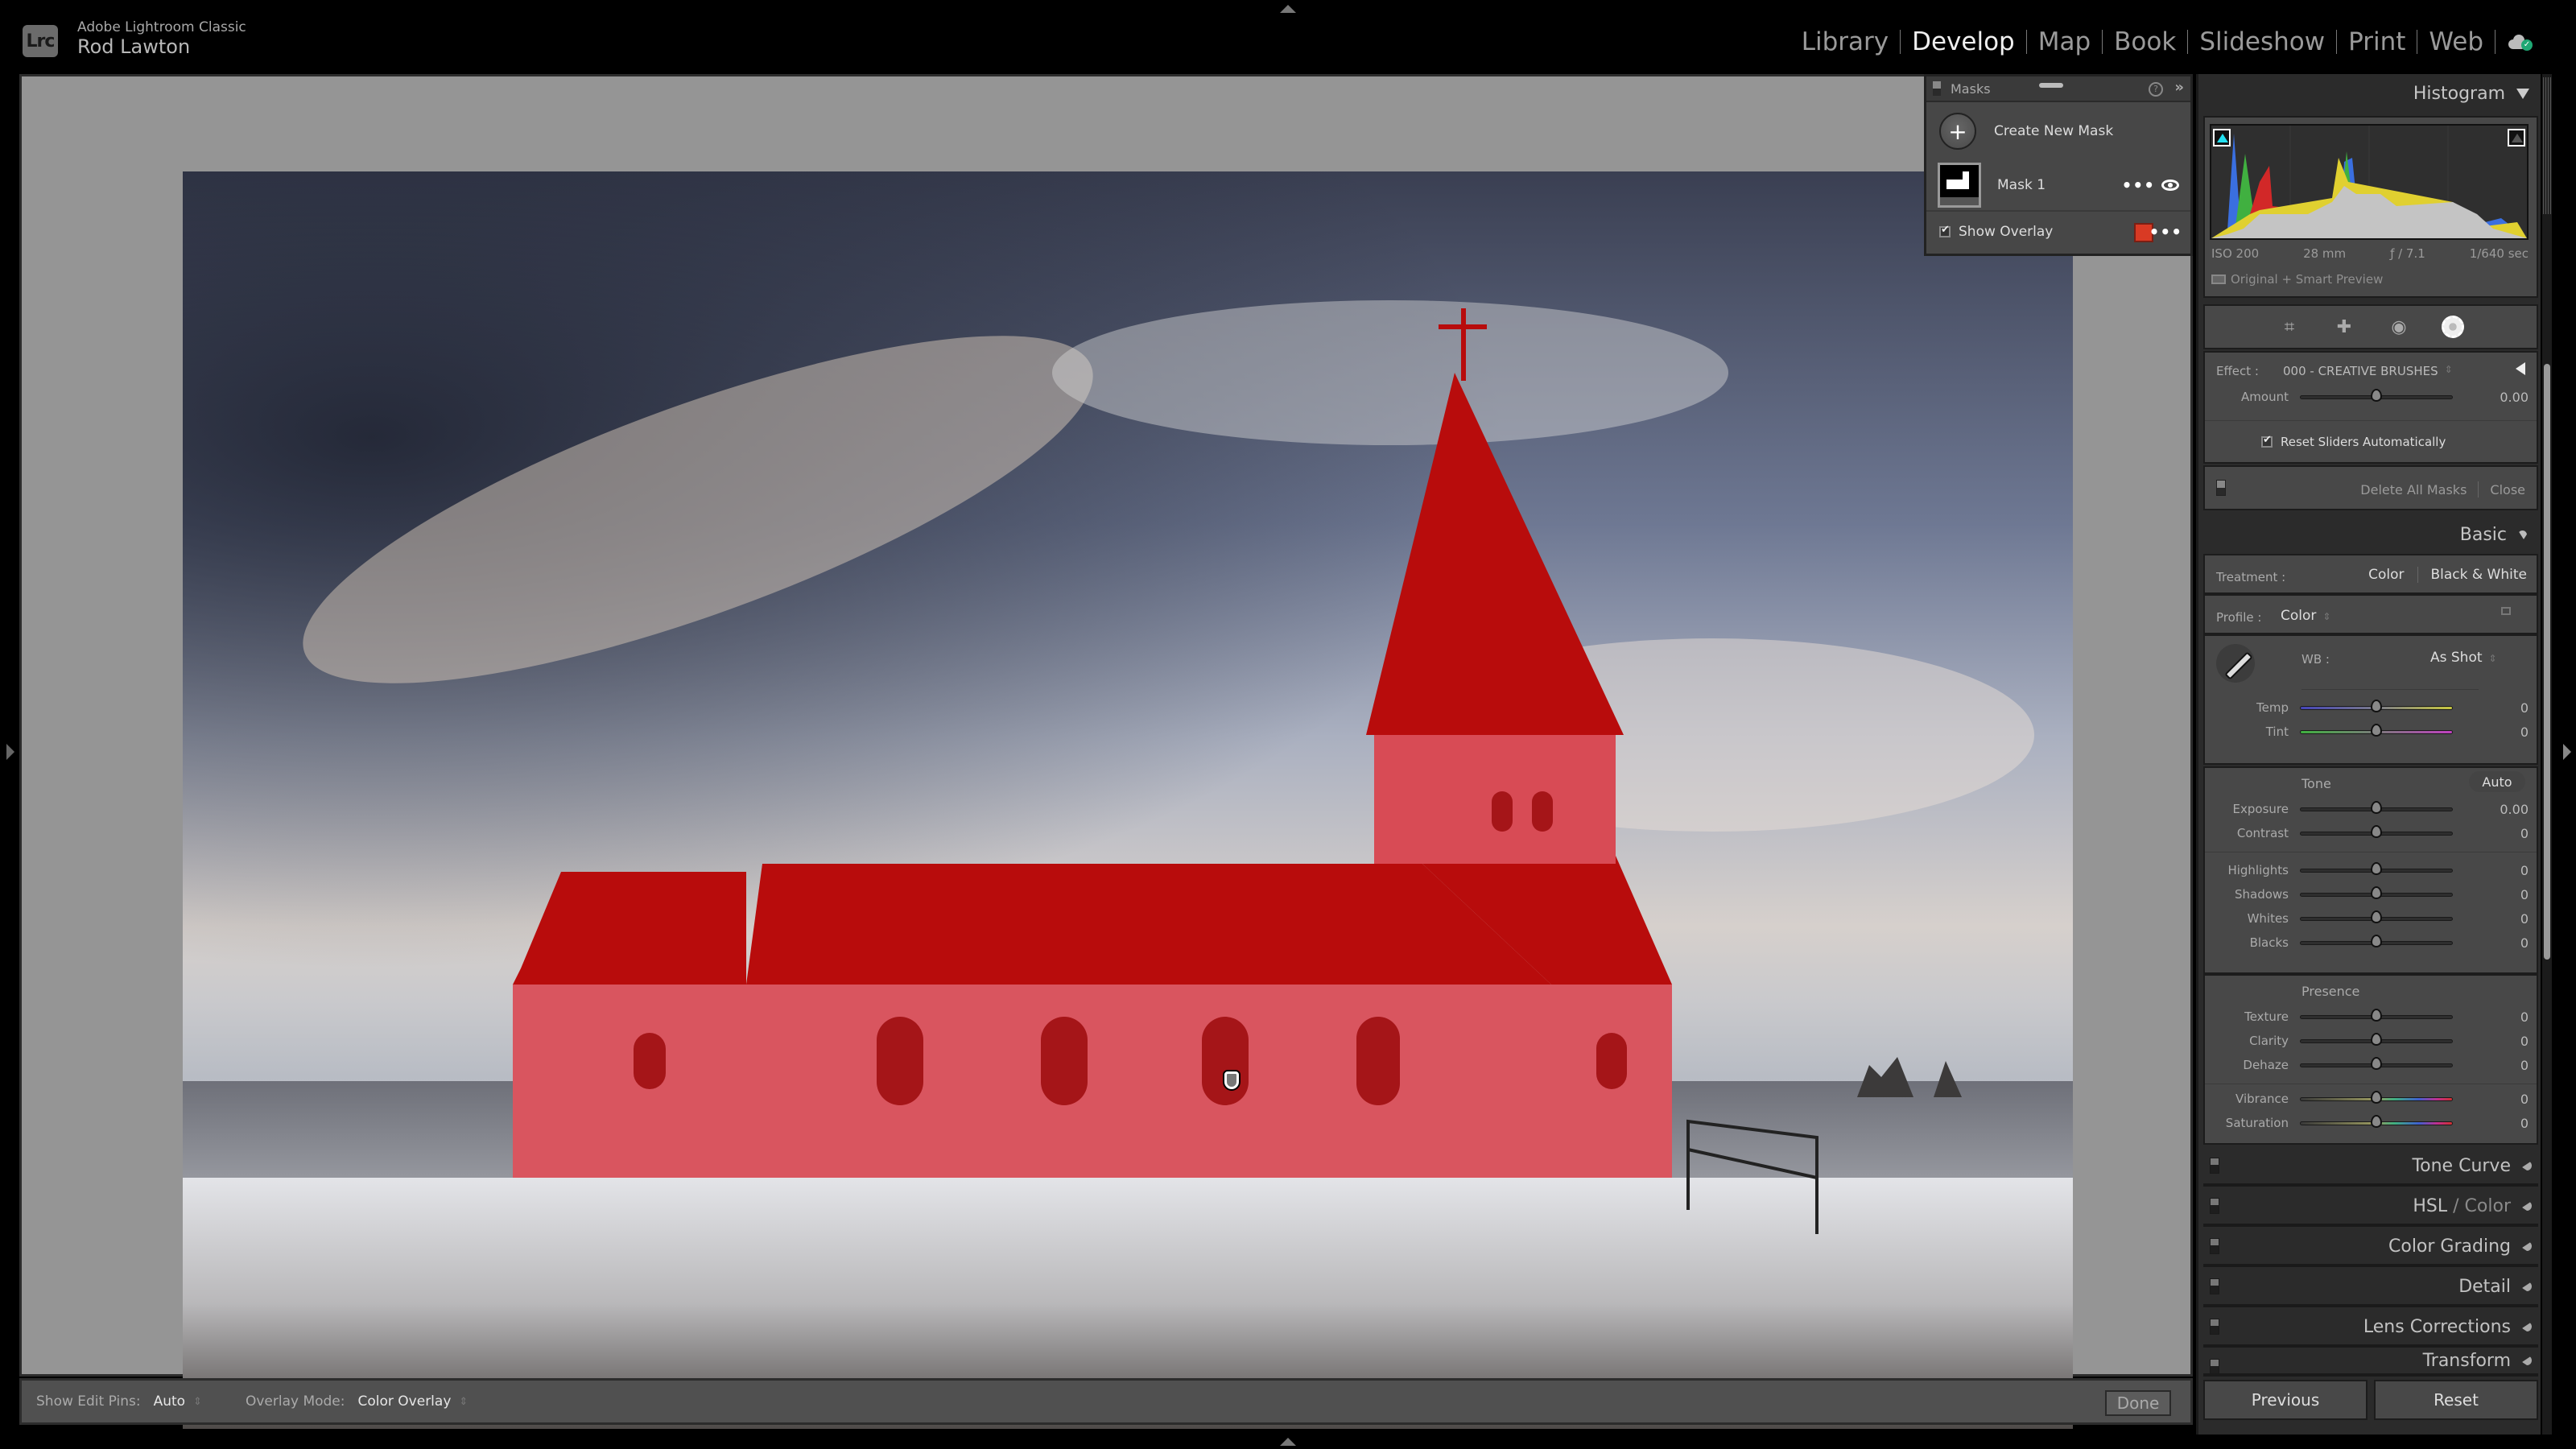  I want to click on eye-icon, so click(2170, 185).